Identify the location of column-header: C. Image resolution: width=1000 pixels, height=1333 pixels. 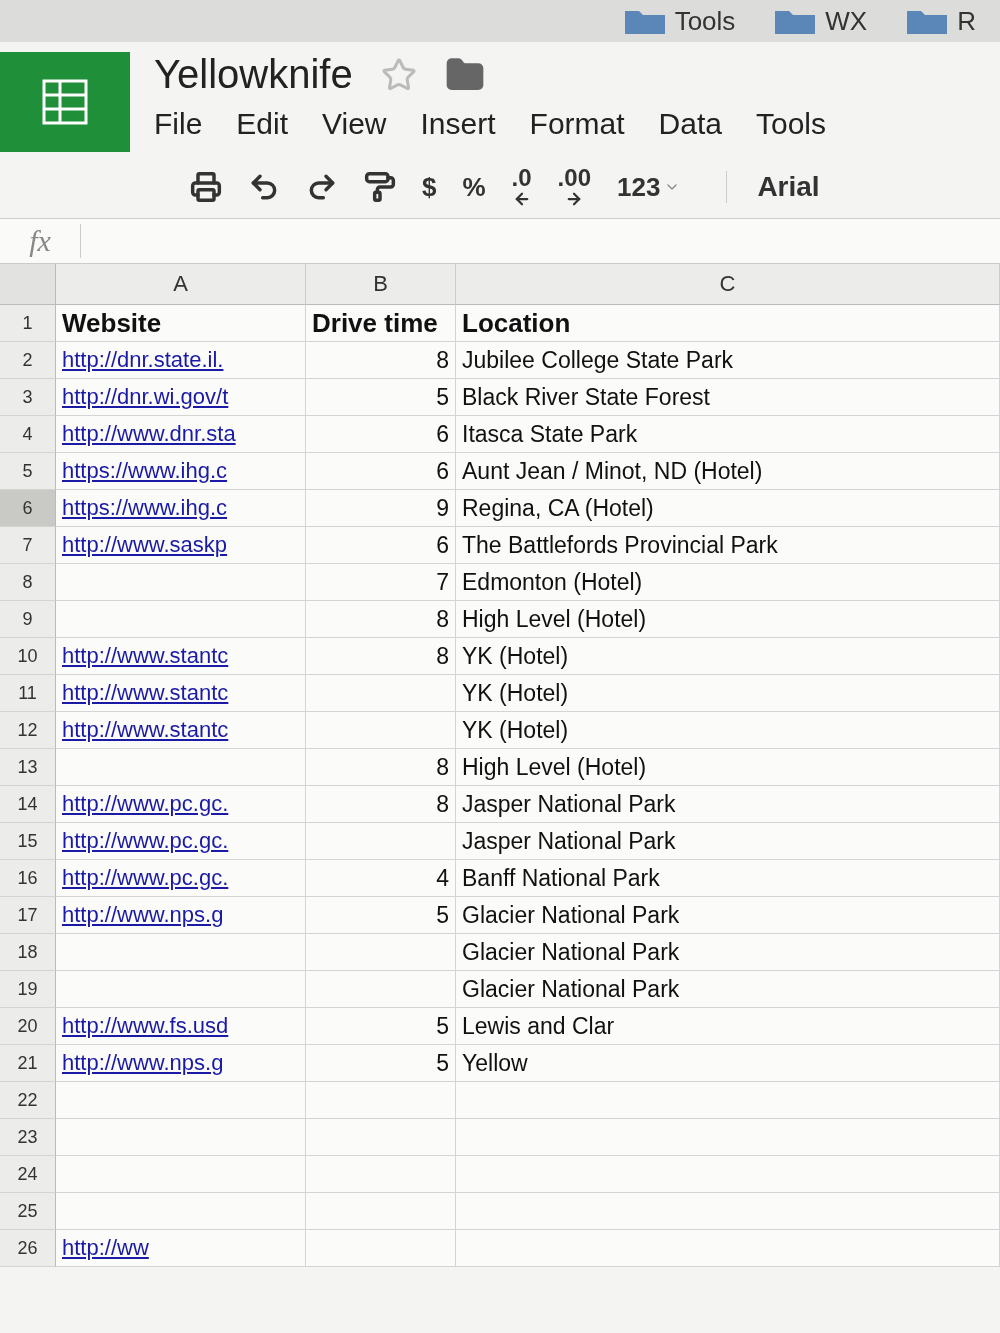
(728, 284).